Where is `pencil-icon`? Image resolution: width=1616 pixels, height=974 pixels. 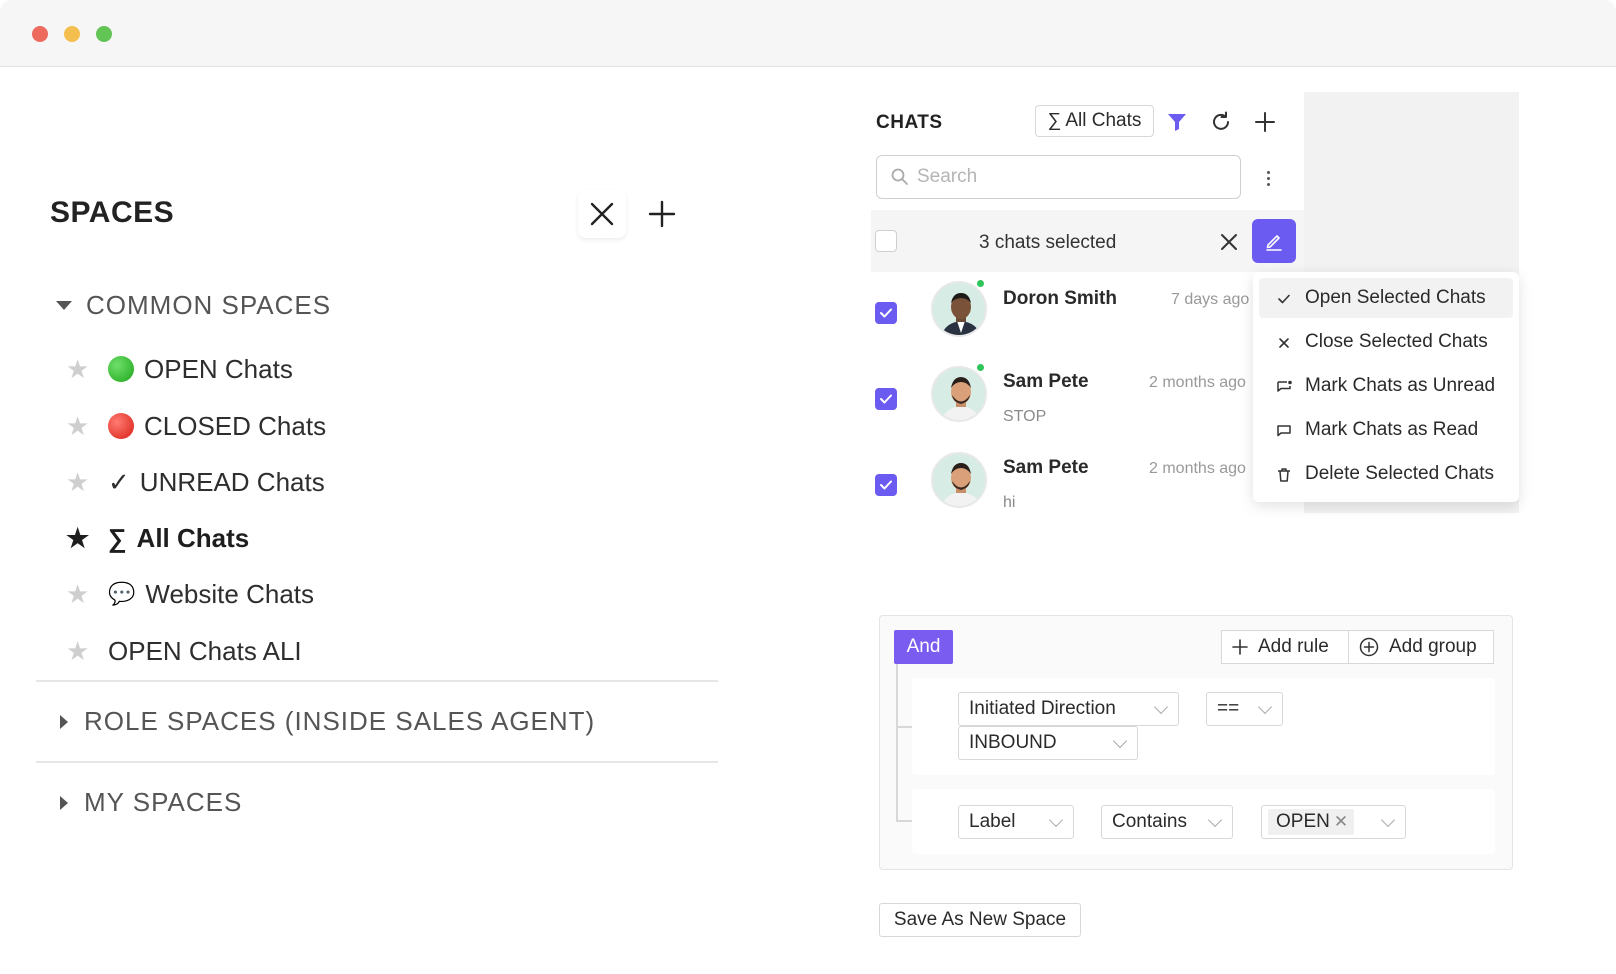 pencil-icon is located at coordinates (1274, 243).